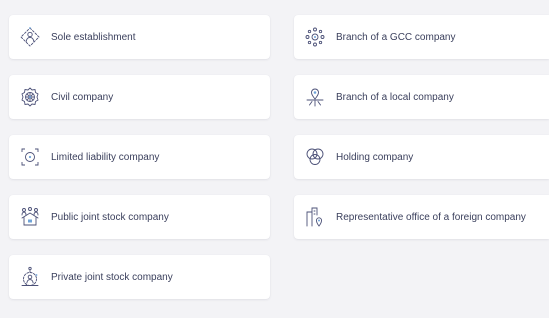 The width and height of the screenshot is (549, 318). I want to click on company-type-label: Branch of a local company, so click(395, 97).